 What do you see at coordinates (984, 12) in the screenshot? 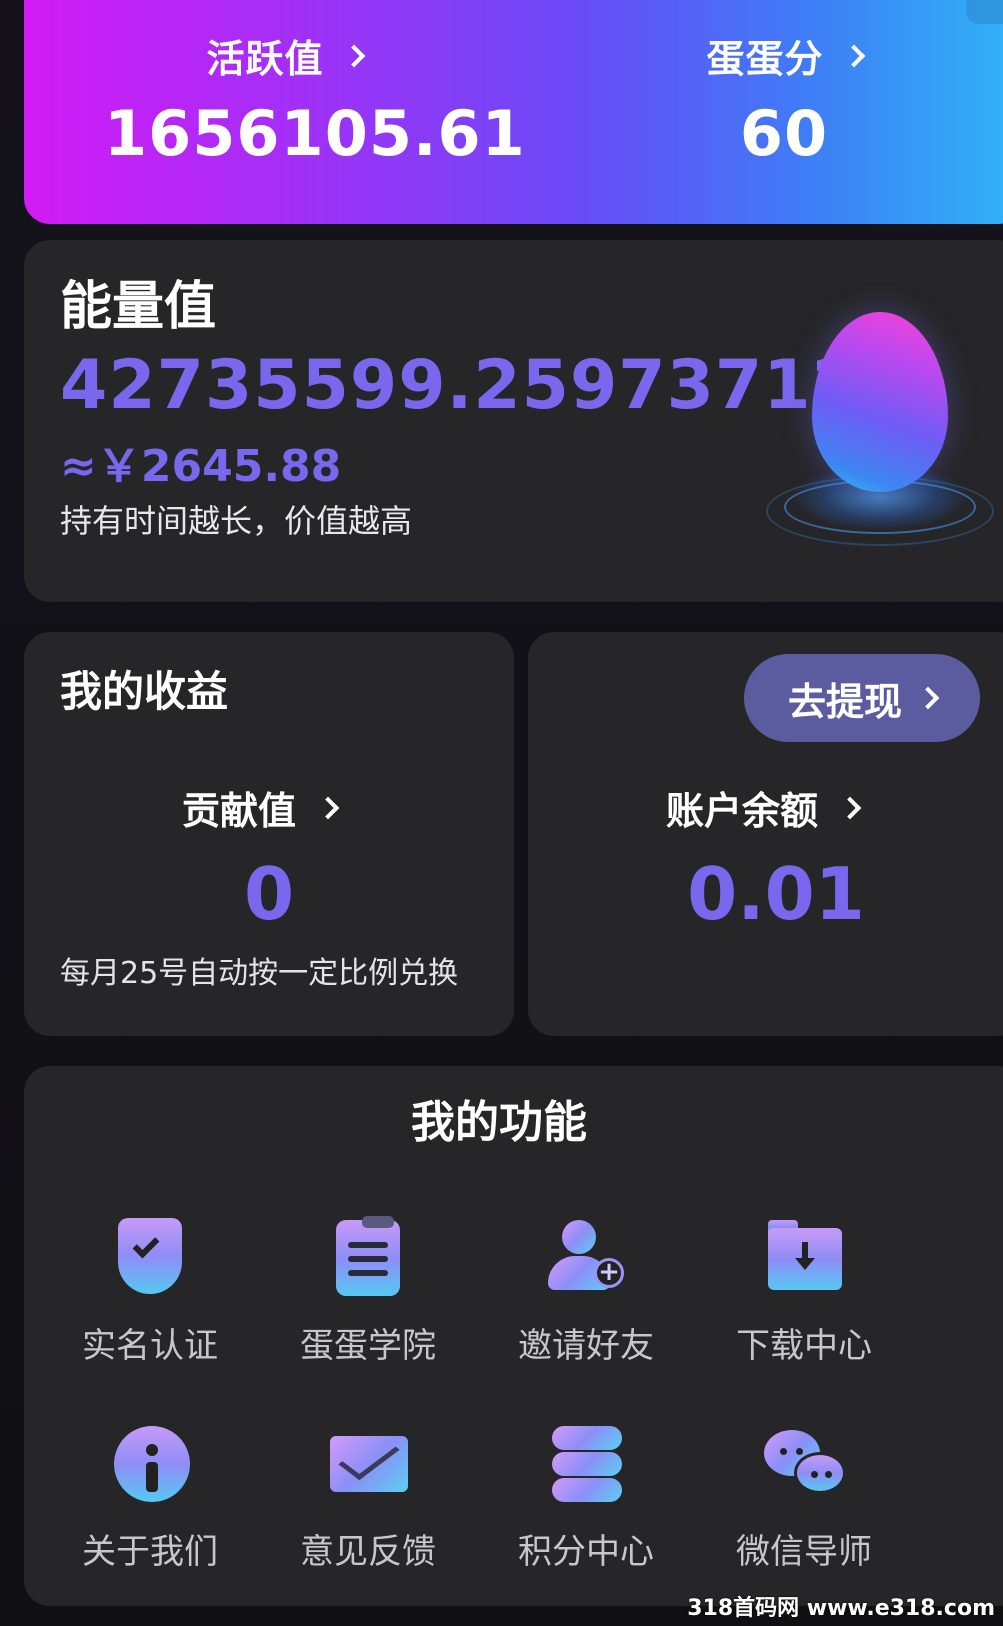
I see `corner-tab` at bounding box center [984, 12].